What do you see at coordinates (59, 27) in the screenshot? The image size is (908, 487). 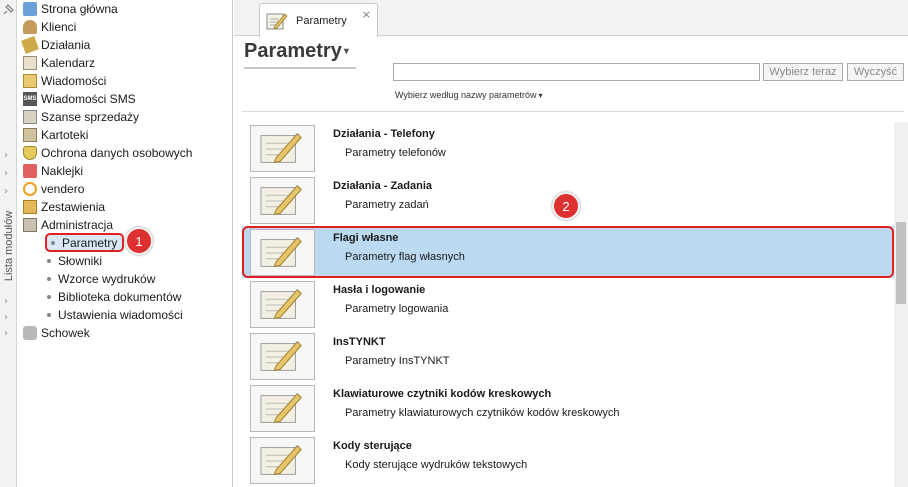 I see `sidebar-item-label: Klienci` at bounding box center [59, 27].